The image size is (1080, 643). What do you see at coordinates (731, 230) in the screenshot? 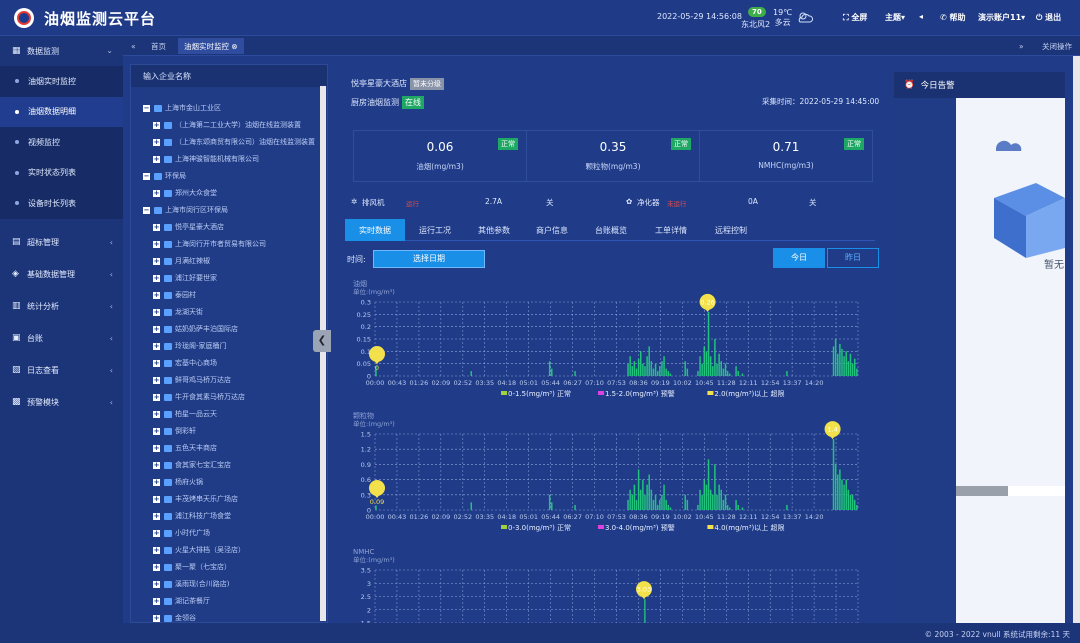
I see `tab-remote-control: 远程控制` at bounding box center [731, 230].